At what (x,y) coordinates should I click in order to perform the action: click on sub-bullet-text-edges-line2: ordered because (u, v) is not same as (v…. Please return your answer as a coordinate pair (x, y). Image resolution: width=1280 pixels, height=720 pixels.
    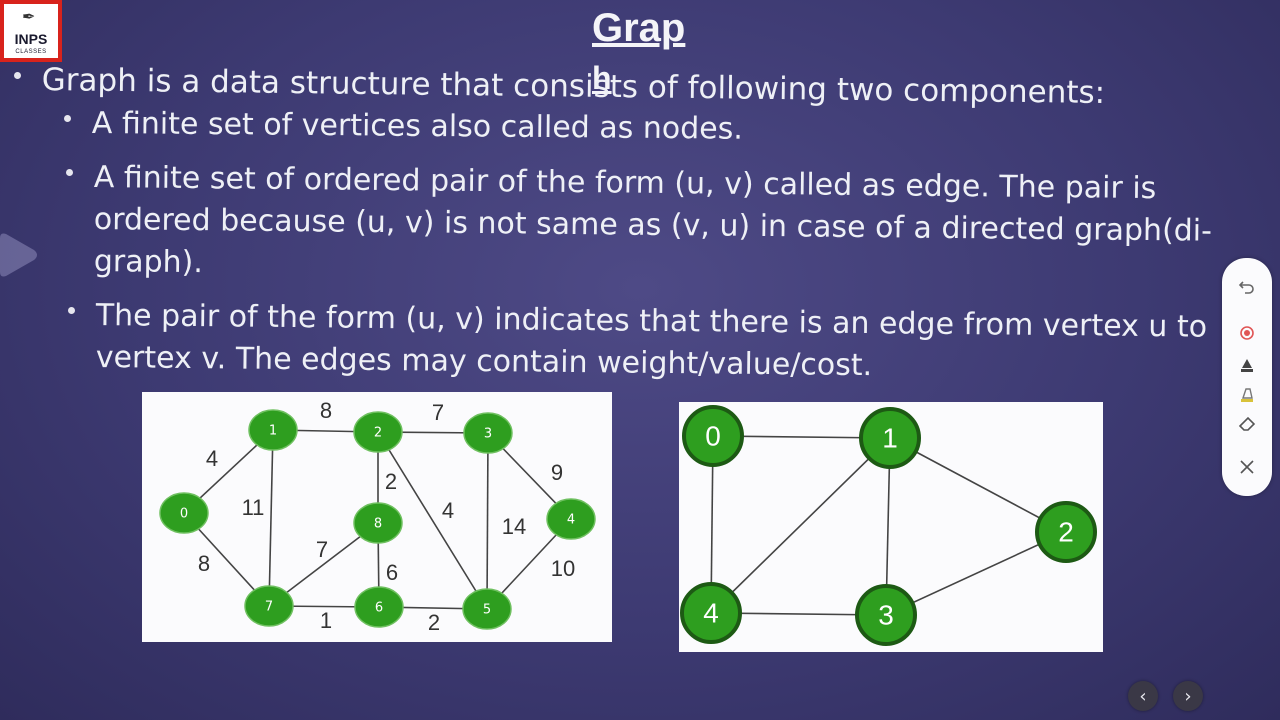
    Looking at the image, I should click on (653, 225).